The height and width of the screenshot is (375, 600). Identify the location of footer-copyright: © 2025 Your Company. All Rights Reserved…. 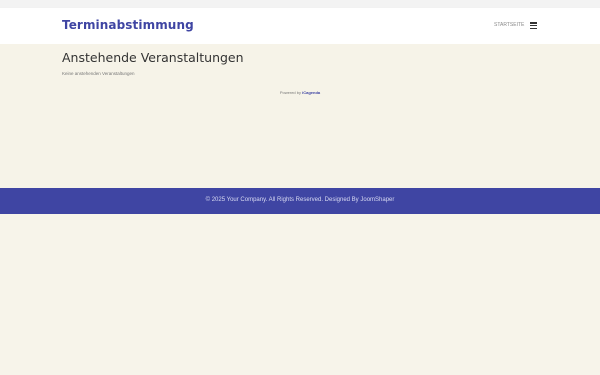
(300, 200).